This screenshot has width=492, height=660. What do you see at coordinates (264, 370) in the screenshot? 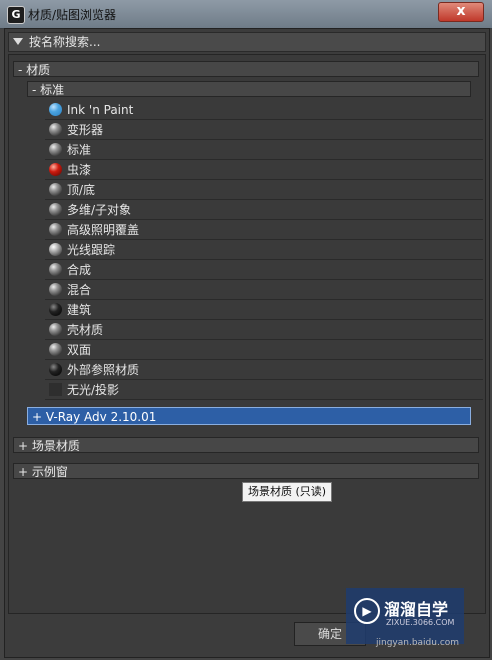
I see `material-item: 外部参照材质` at bounding box center [264, 370].